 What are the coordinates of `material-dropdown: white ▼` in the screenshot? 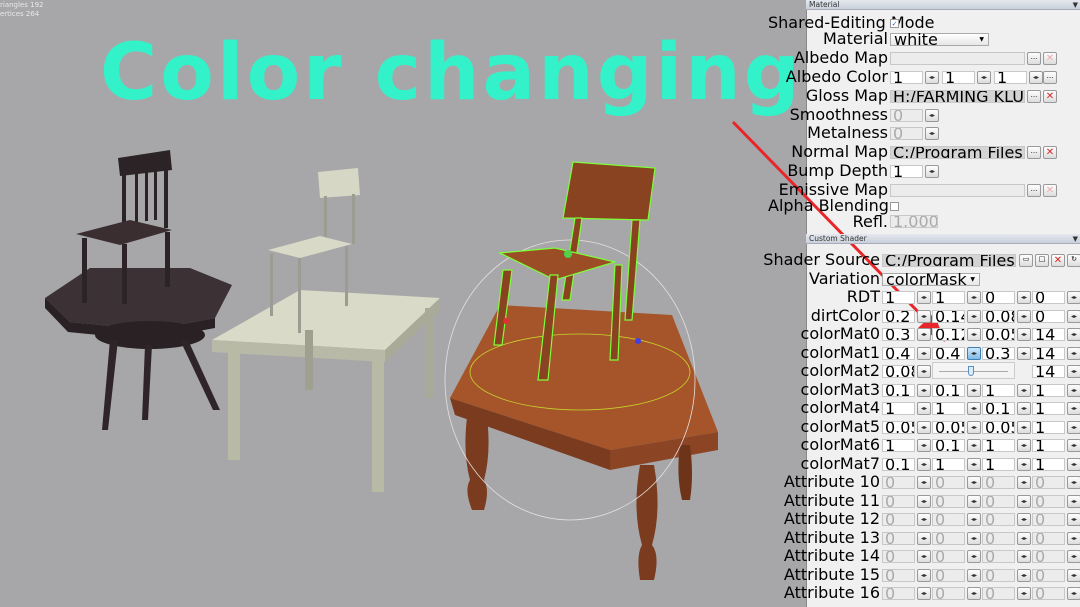 It's located at (939, 40).